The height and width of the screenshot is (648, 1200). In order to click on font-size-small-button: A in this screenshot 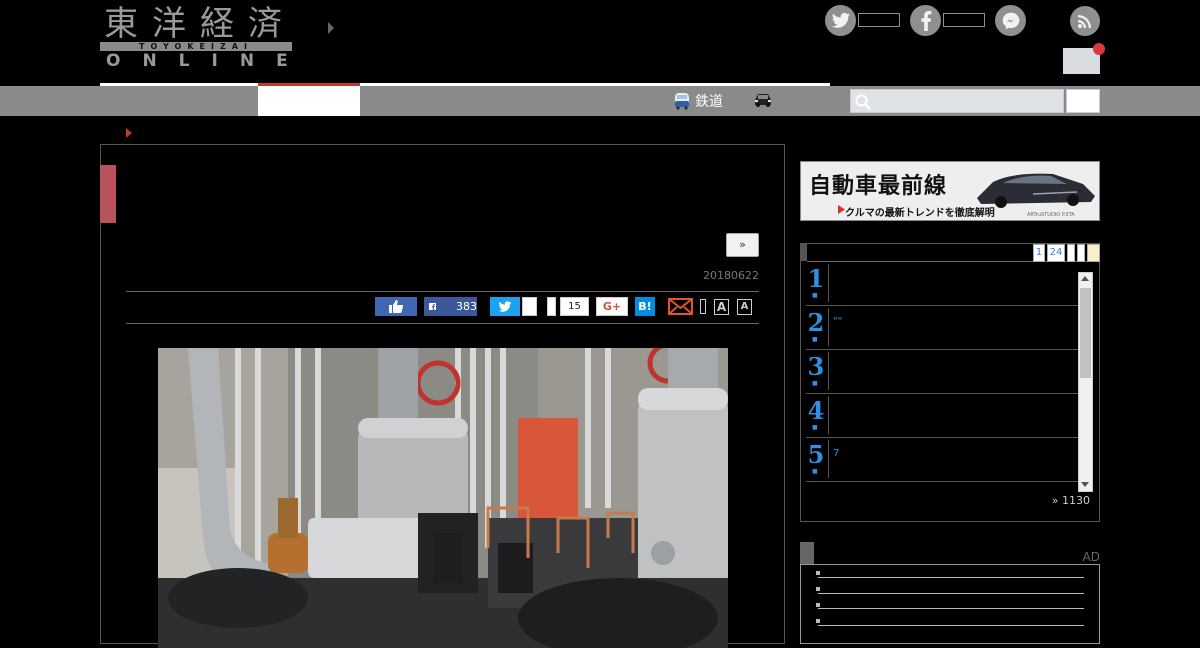, I will do `click(744, 307)`.